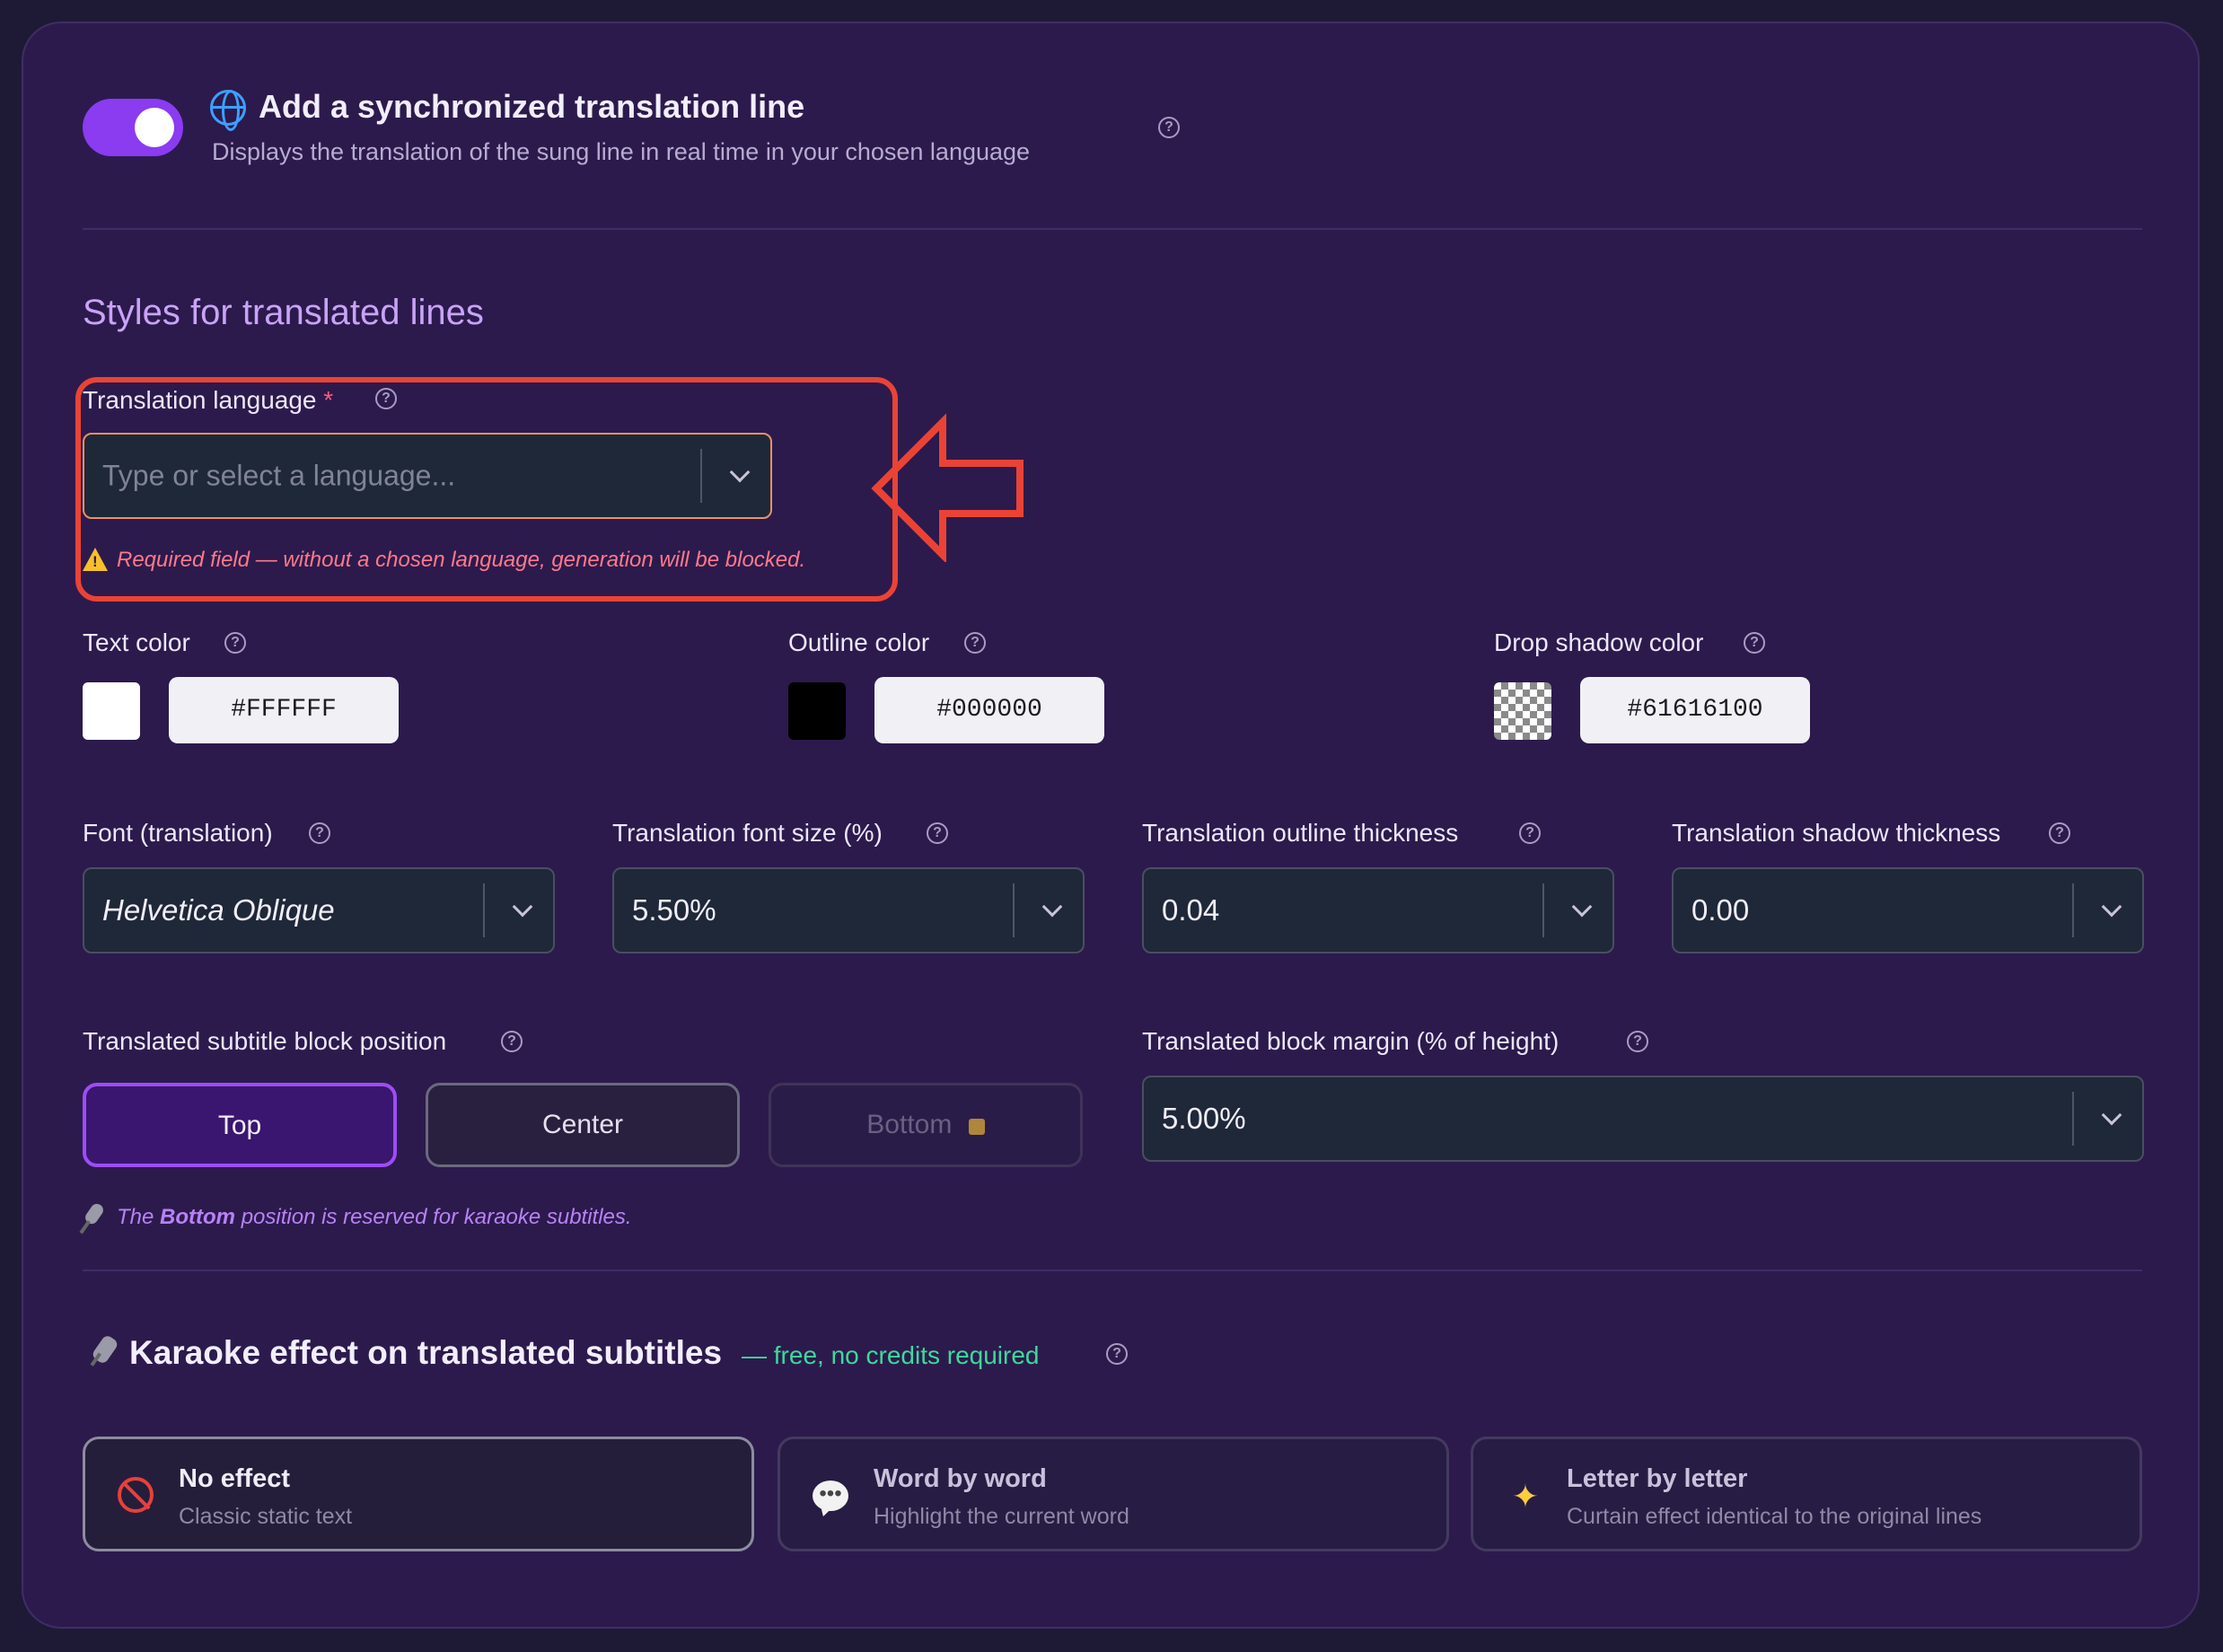 The width and height of the screenshot is (2223, 1652). What do you see at coordinates (1525, 1497) in the screenshot?
I see `sparkles-icon: ✦` at bounding box center [1525, 1497].